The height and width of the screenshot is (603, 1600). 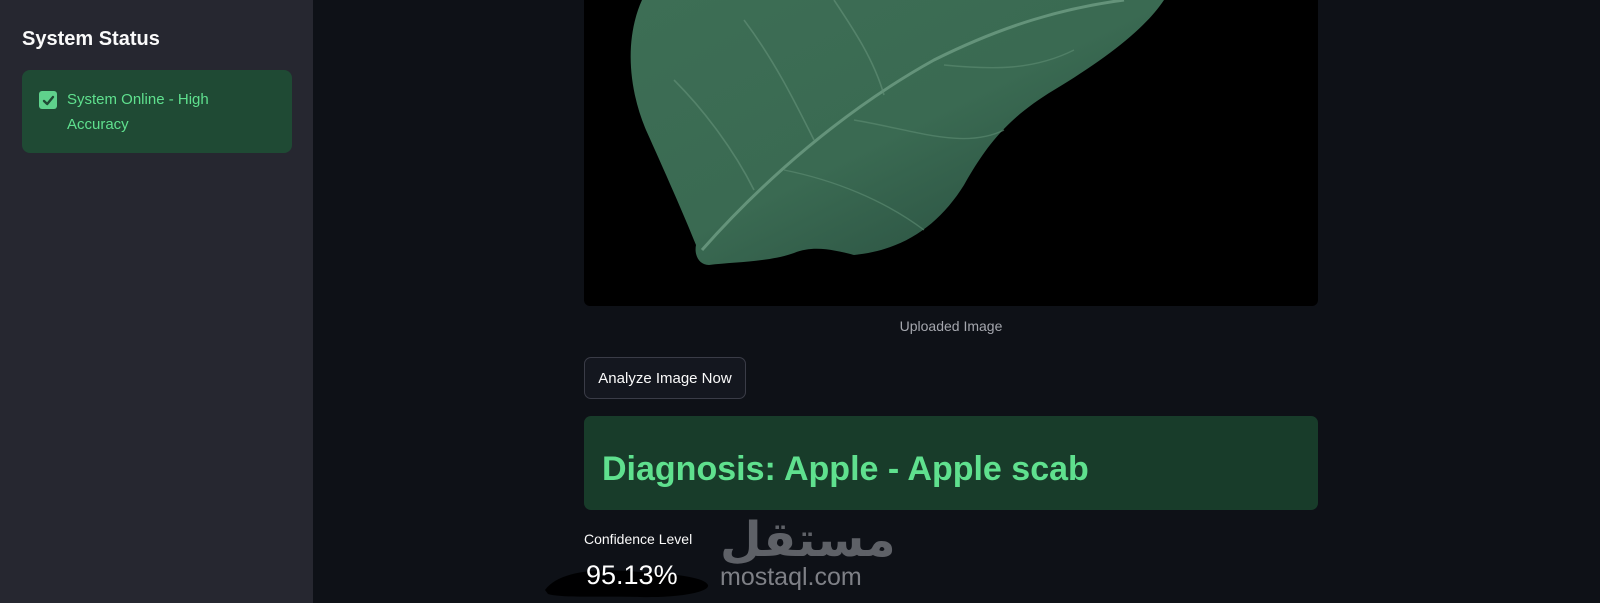 What do you see at coordinates (48, 100) in the screenshot?
I see `check-icon` at bounding box center [48, 100].